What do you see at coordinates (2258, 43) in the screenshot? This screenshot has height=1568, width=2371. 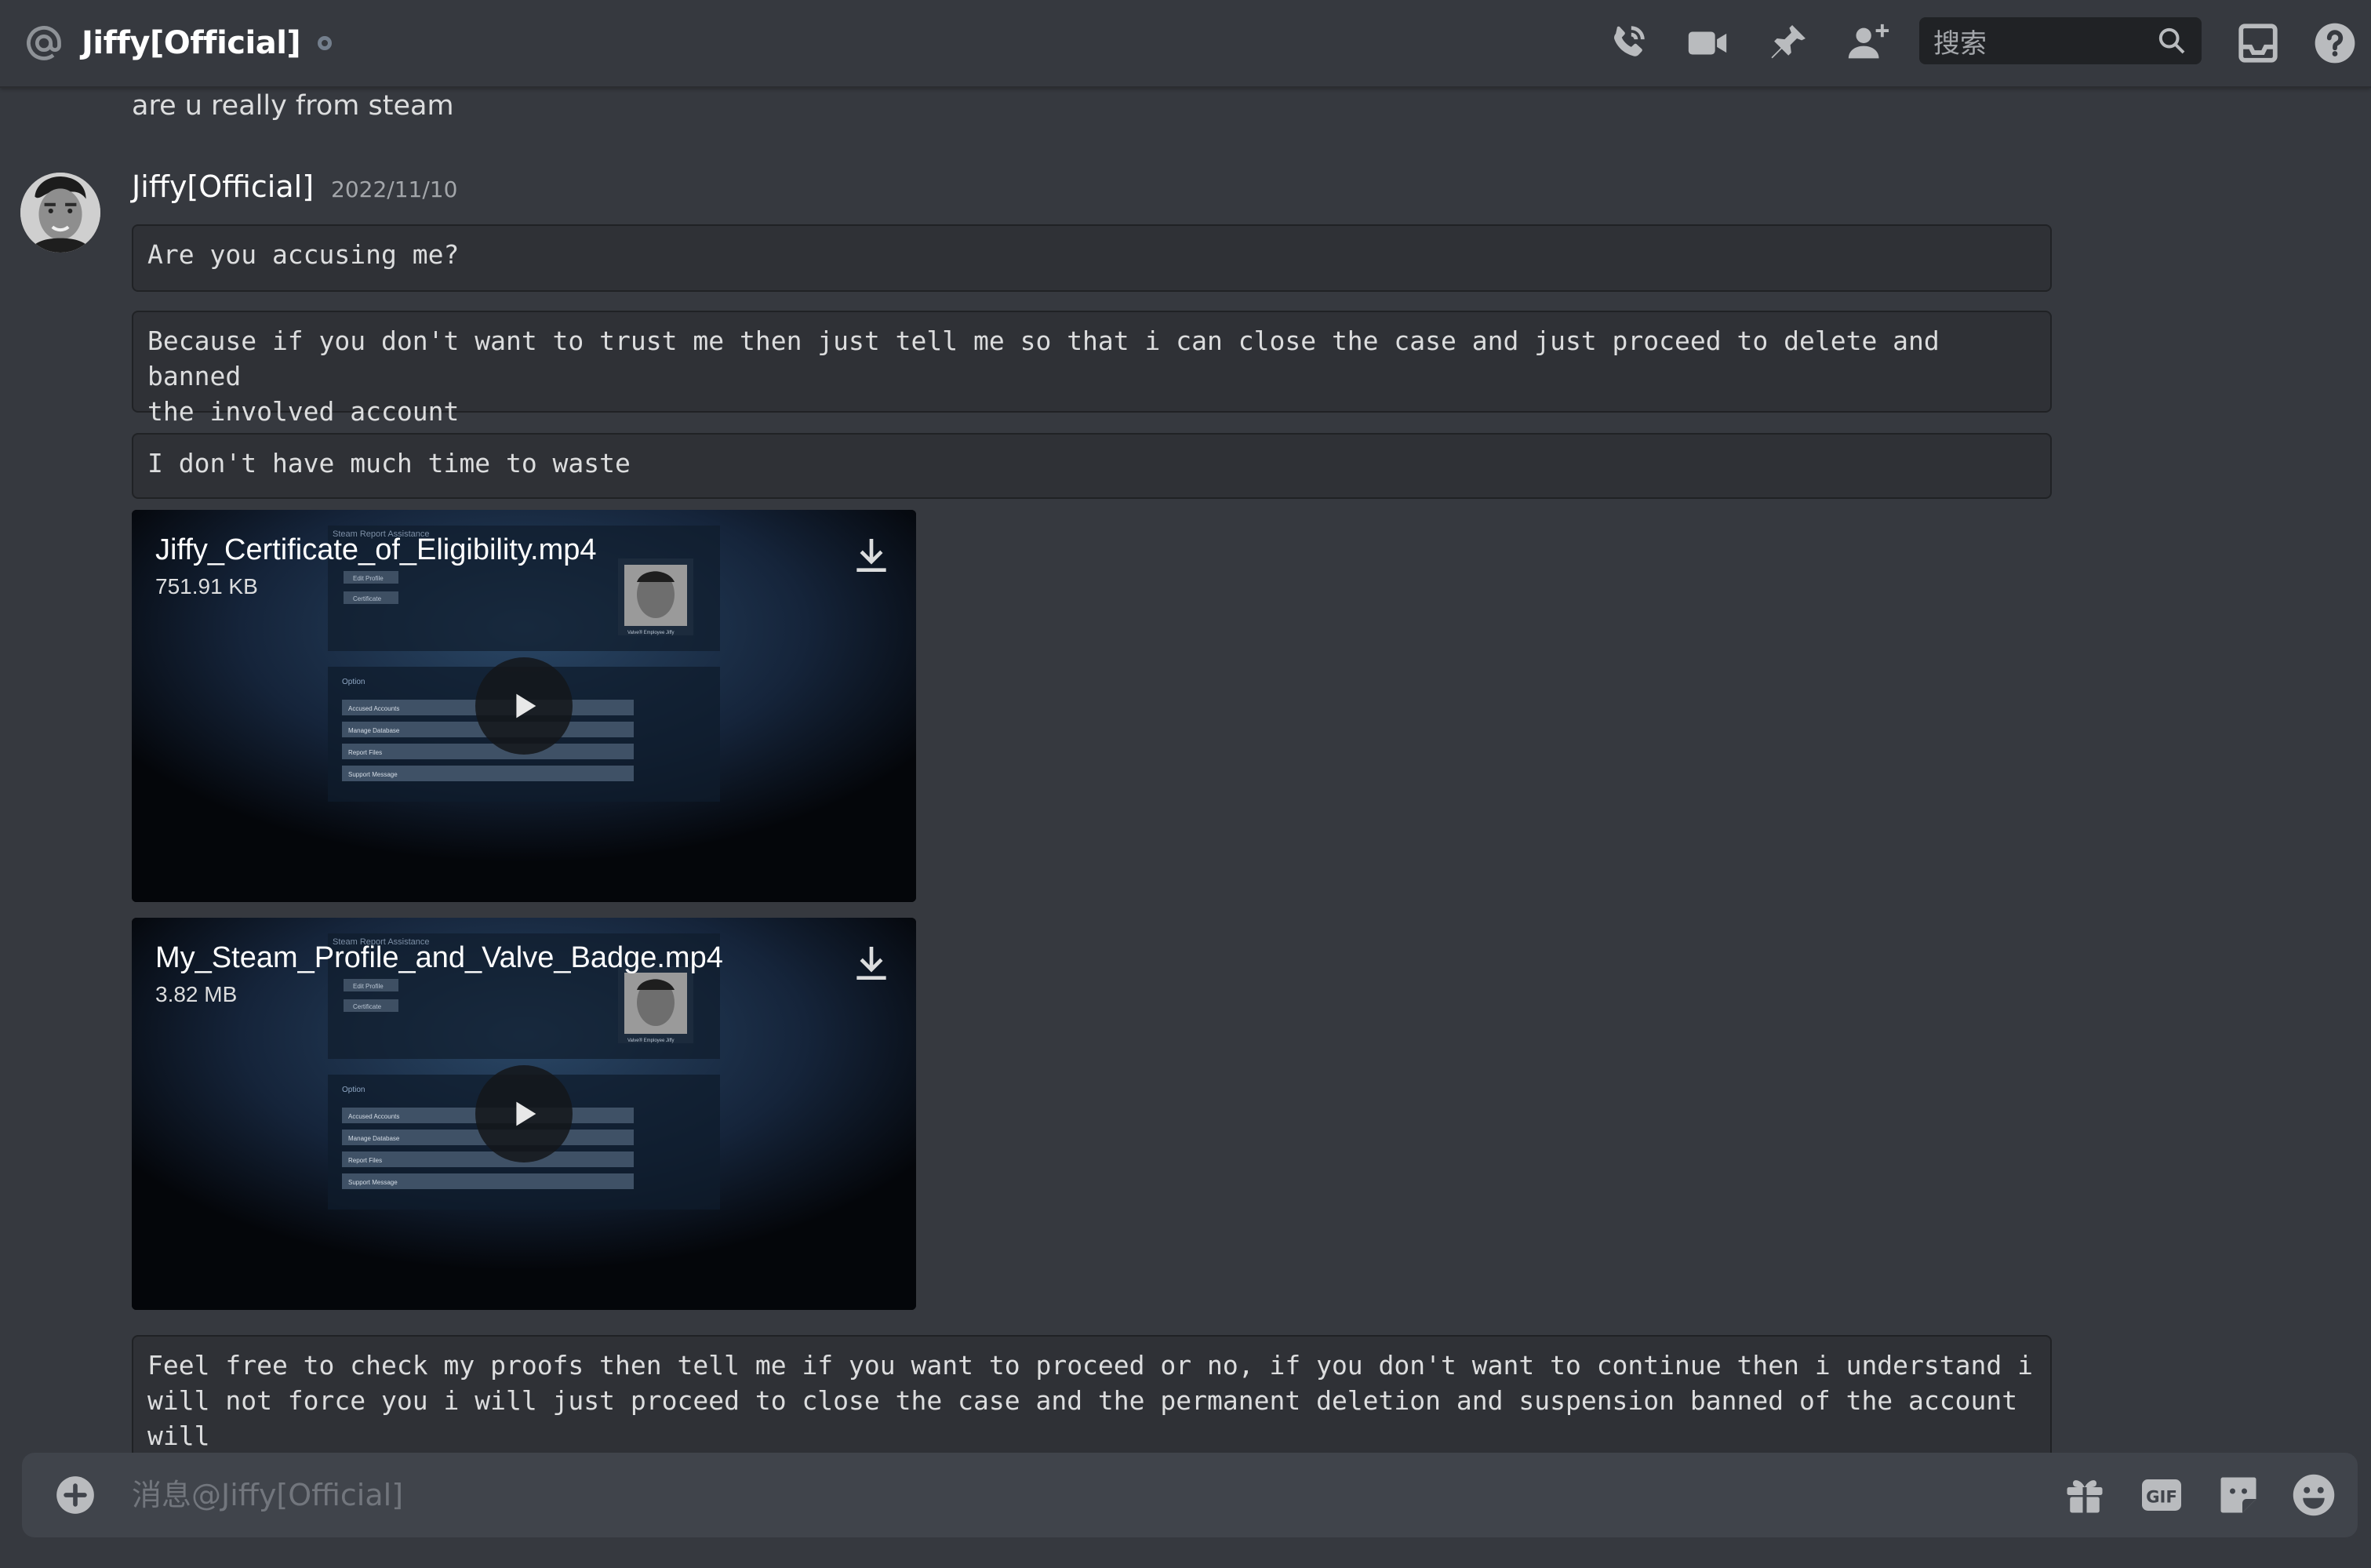 I see `inbox-icon` at bounding box center [2258, 43].